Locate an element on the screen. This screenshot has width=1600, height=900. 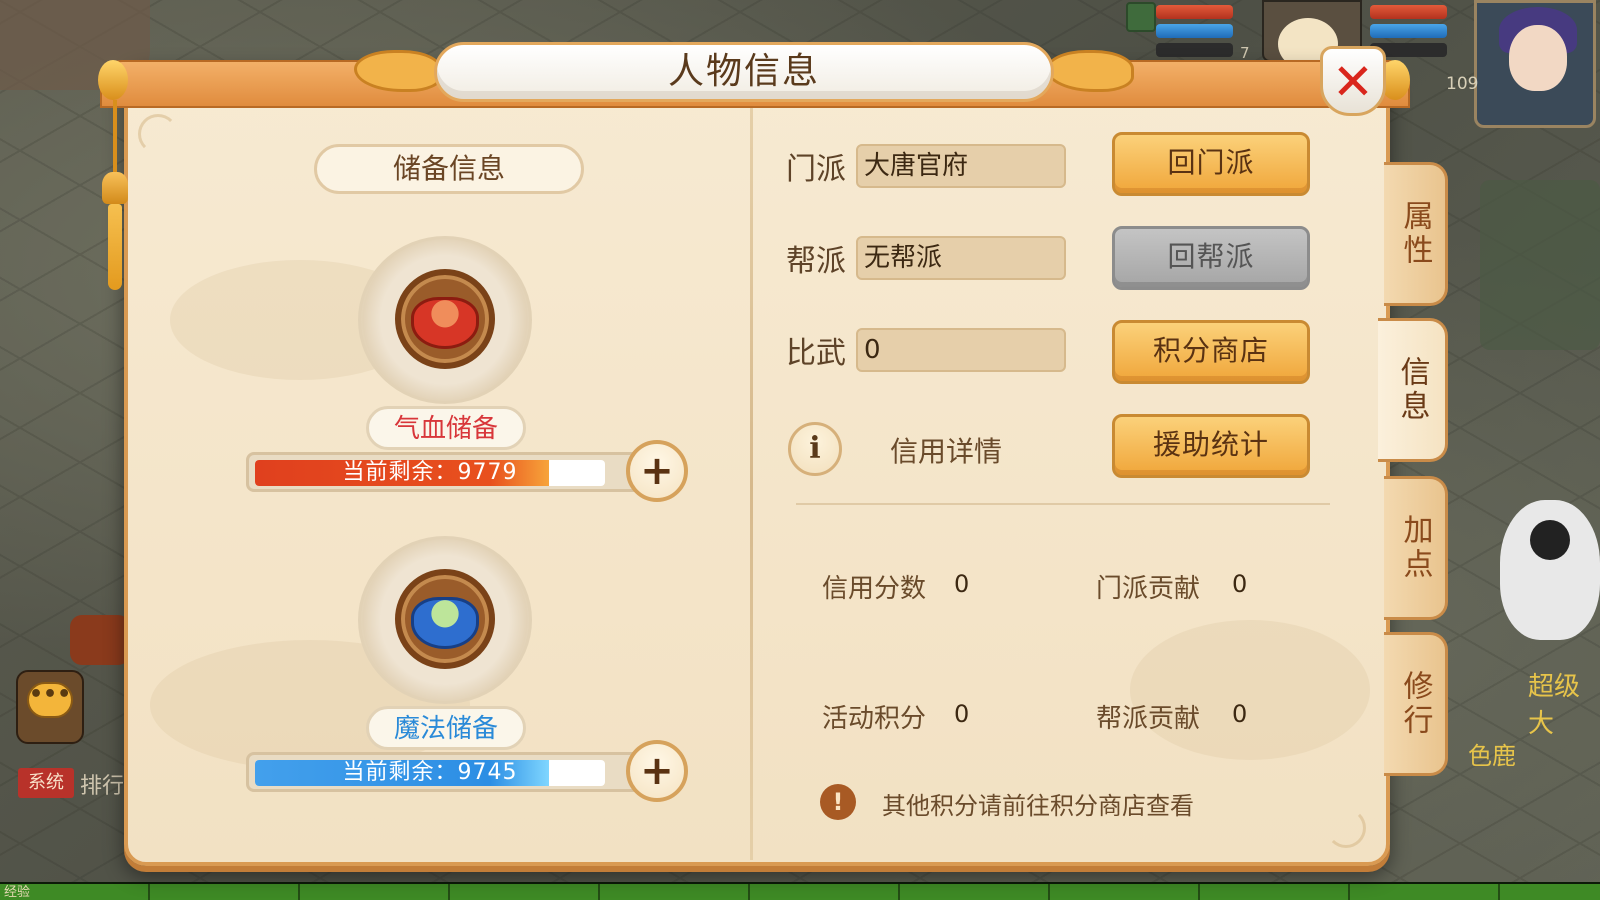
hp-reserve-label: 气血储备 is located at coordinates (446, 428).